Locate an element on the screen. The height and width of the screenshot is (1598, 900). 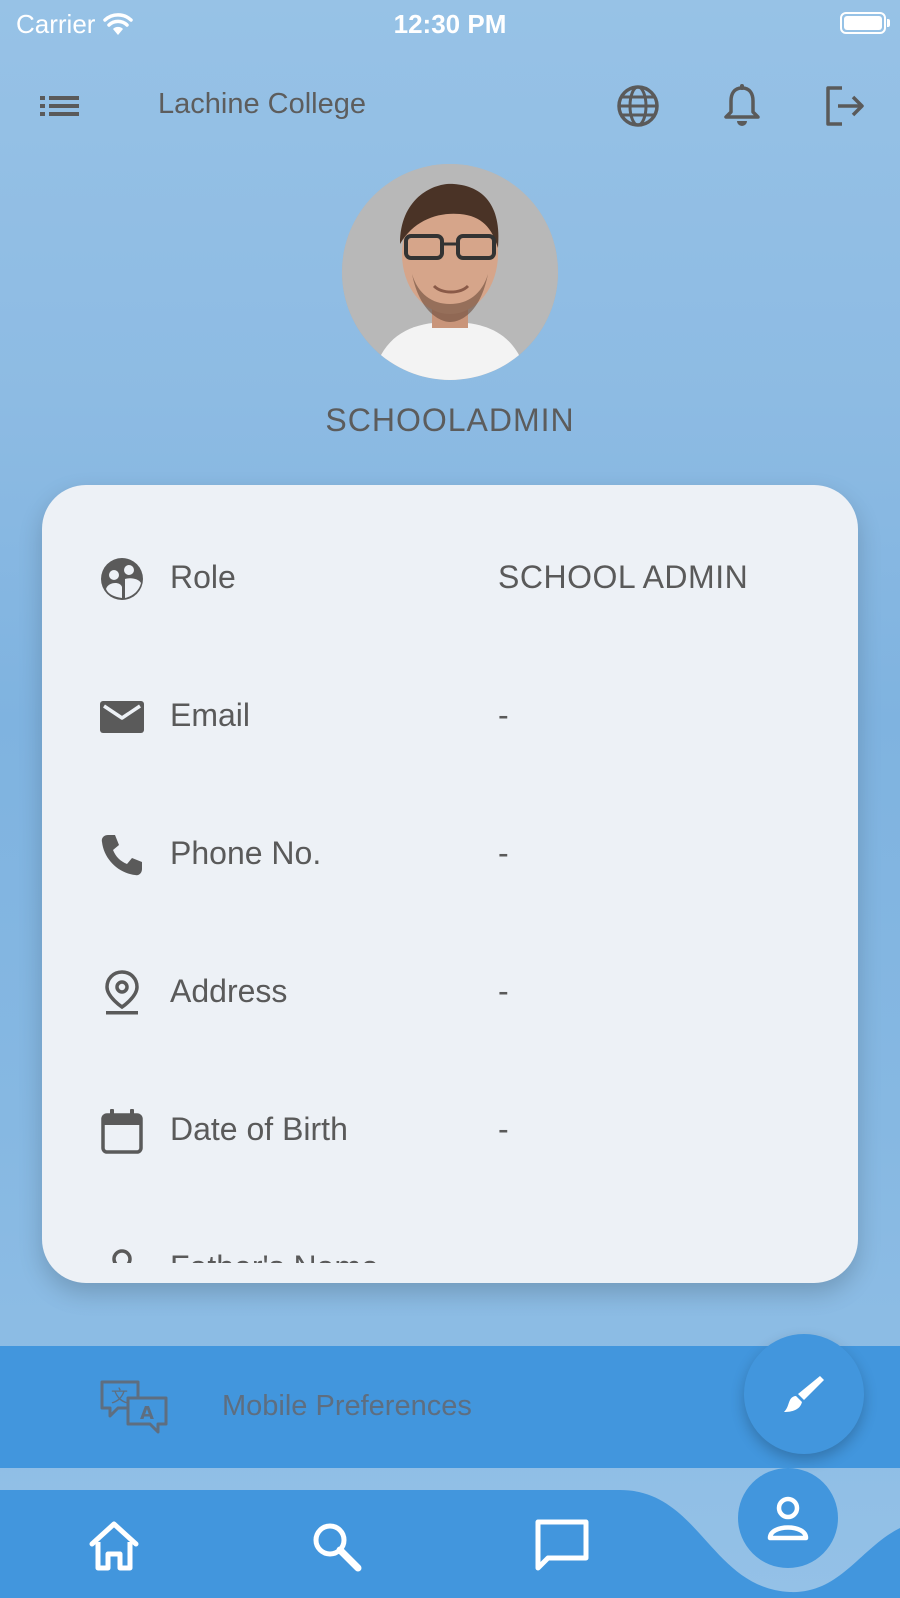
nav-profile-button is located at coordinates (788, 1518).